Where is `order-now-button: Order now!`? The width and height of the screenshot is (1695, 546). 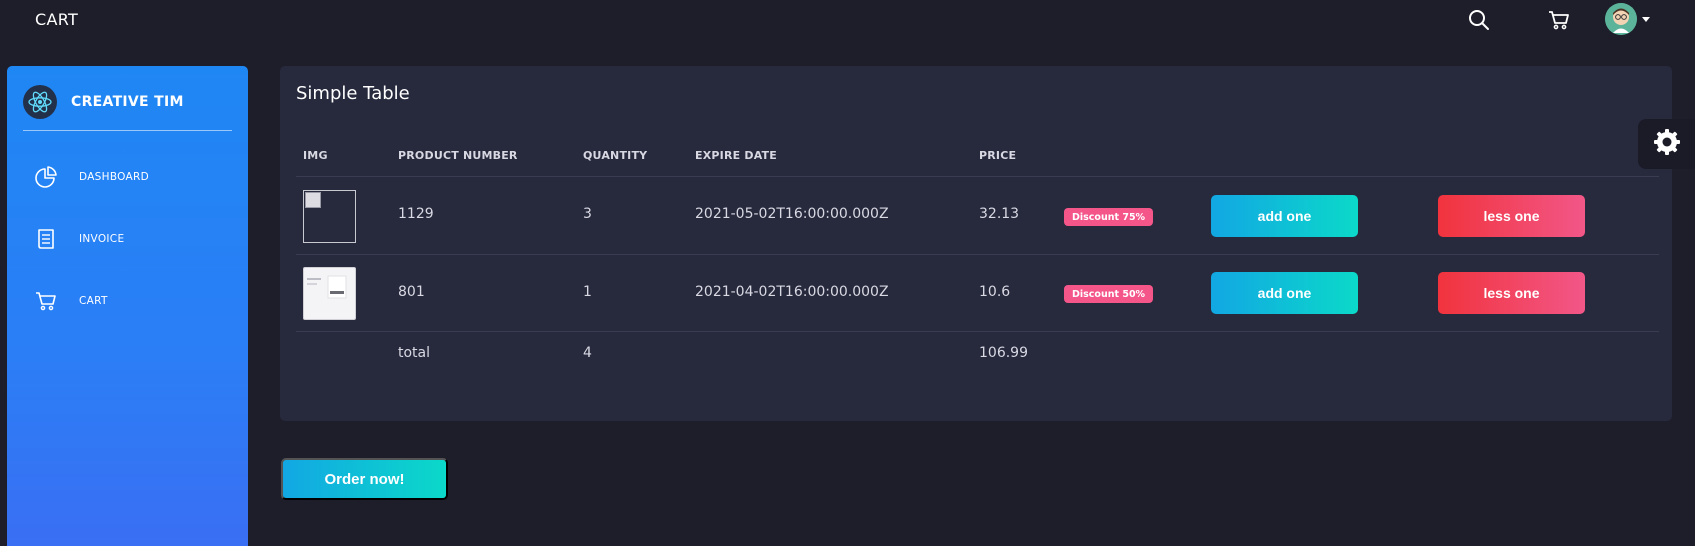 order-now-button: Order now! is located at coordinates (364, 479).